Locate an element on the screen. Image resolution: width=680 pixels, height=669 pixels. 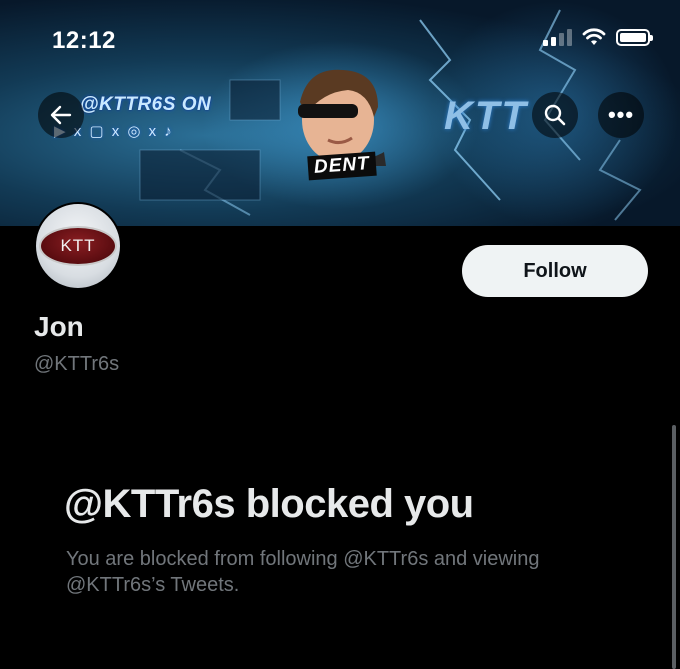
display-name: Jon is located at coordinates (59, 326).